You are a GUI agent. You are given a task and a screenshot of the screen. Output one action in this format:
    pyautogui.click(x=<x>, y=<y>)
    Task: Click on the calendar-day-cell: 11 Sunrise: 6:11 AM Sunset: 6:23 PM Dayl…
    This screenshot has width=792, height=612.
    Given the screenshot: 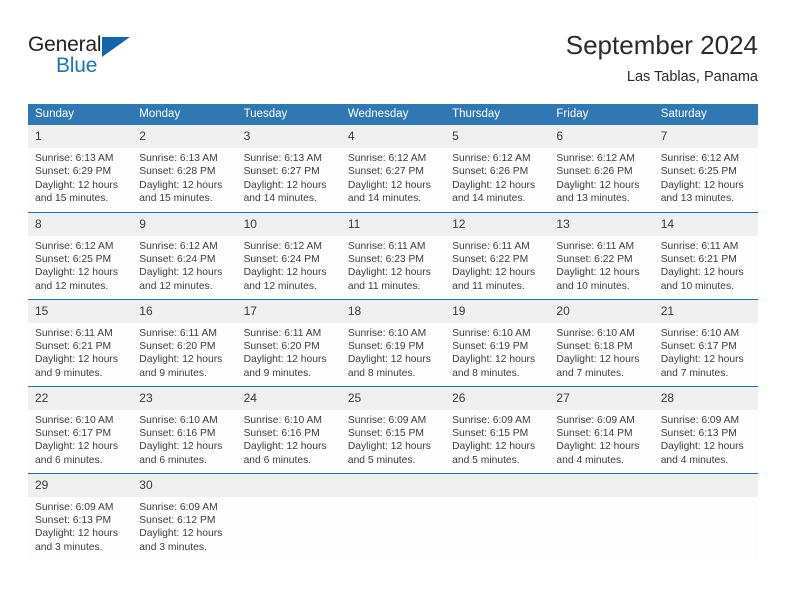 What is the action you would take?
    pyautogui.click(x=393, y=255)
    